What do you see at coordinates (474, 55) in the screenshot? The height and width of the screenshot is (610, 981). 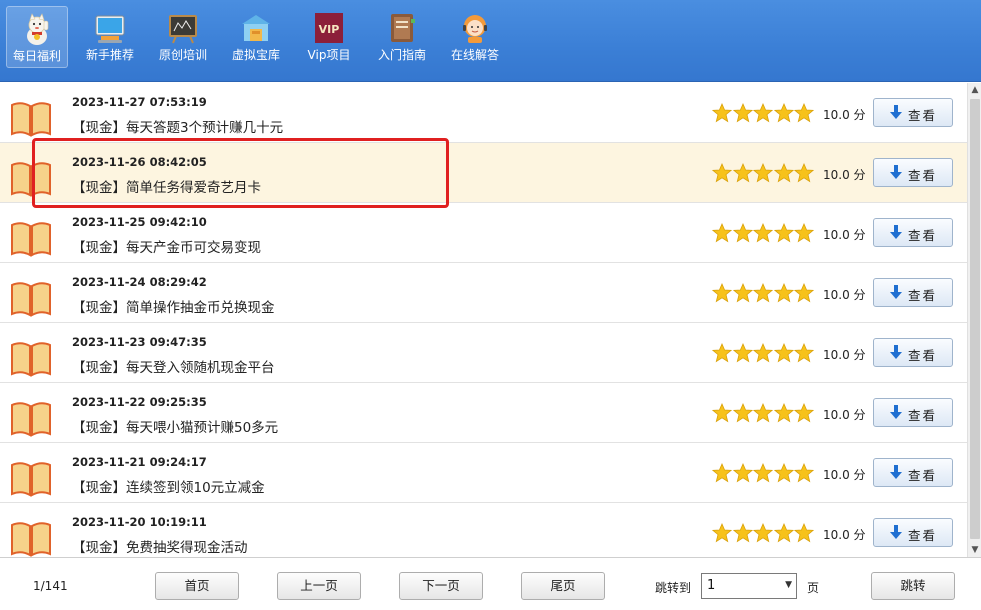 I see `toolbar-item-label: 在线解答` at bounding box center [474, 55].